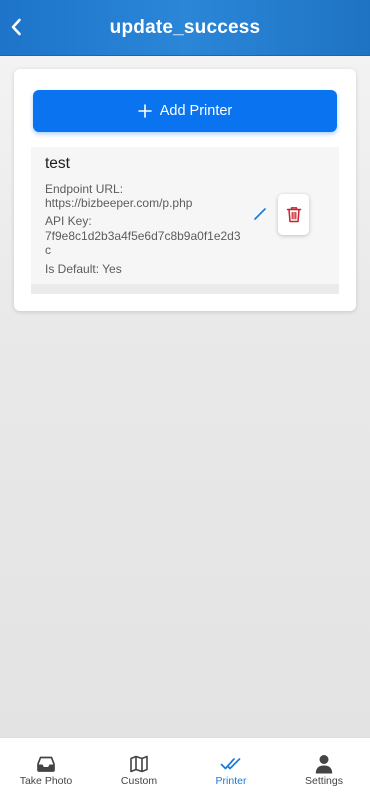 This screenshot has height=802, width=370. Describe the element at coordinates (46, 764) in the screenshot. I see `inbox-tray-icon` at that location.